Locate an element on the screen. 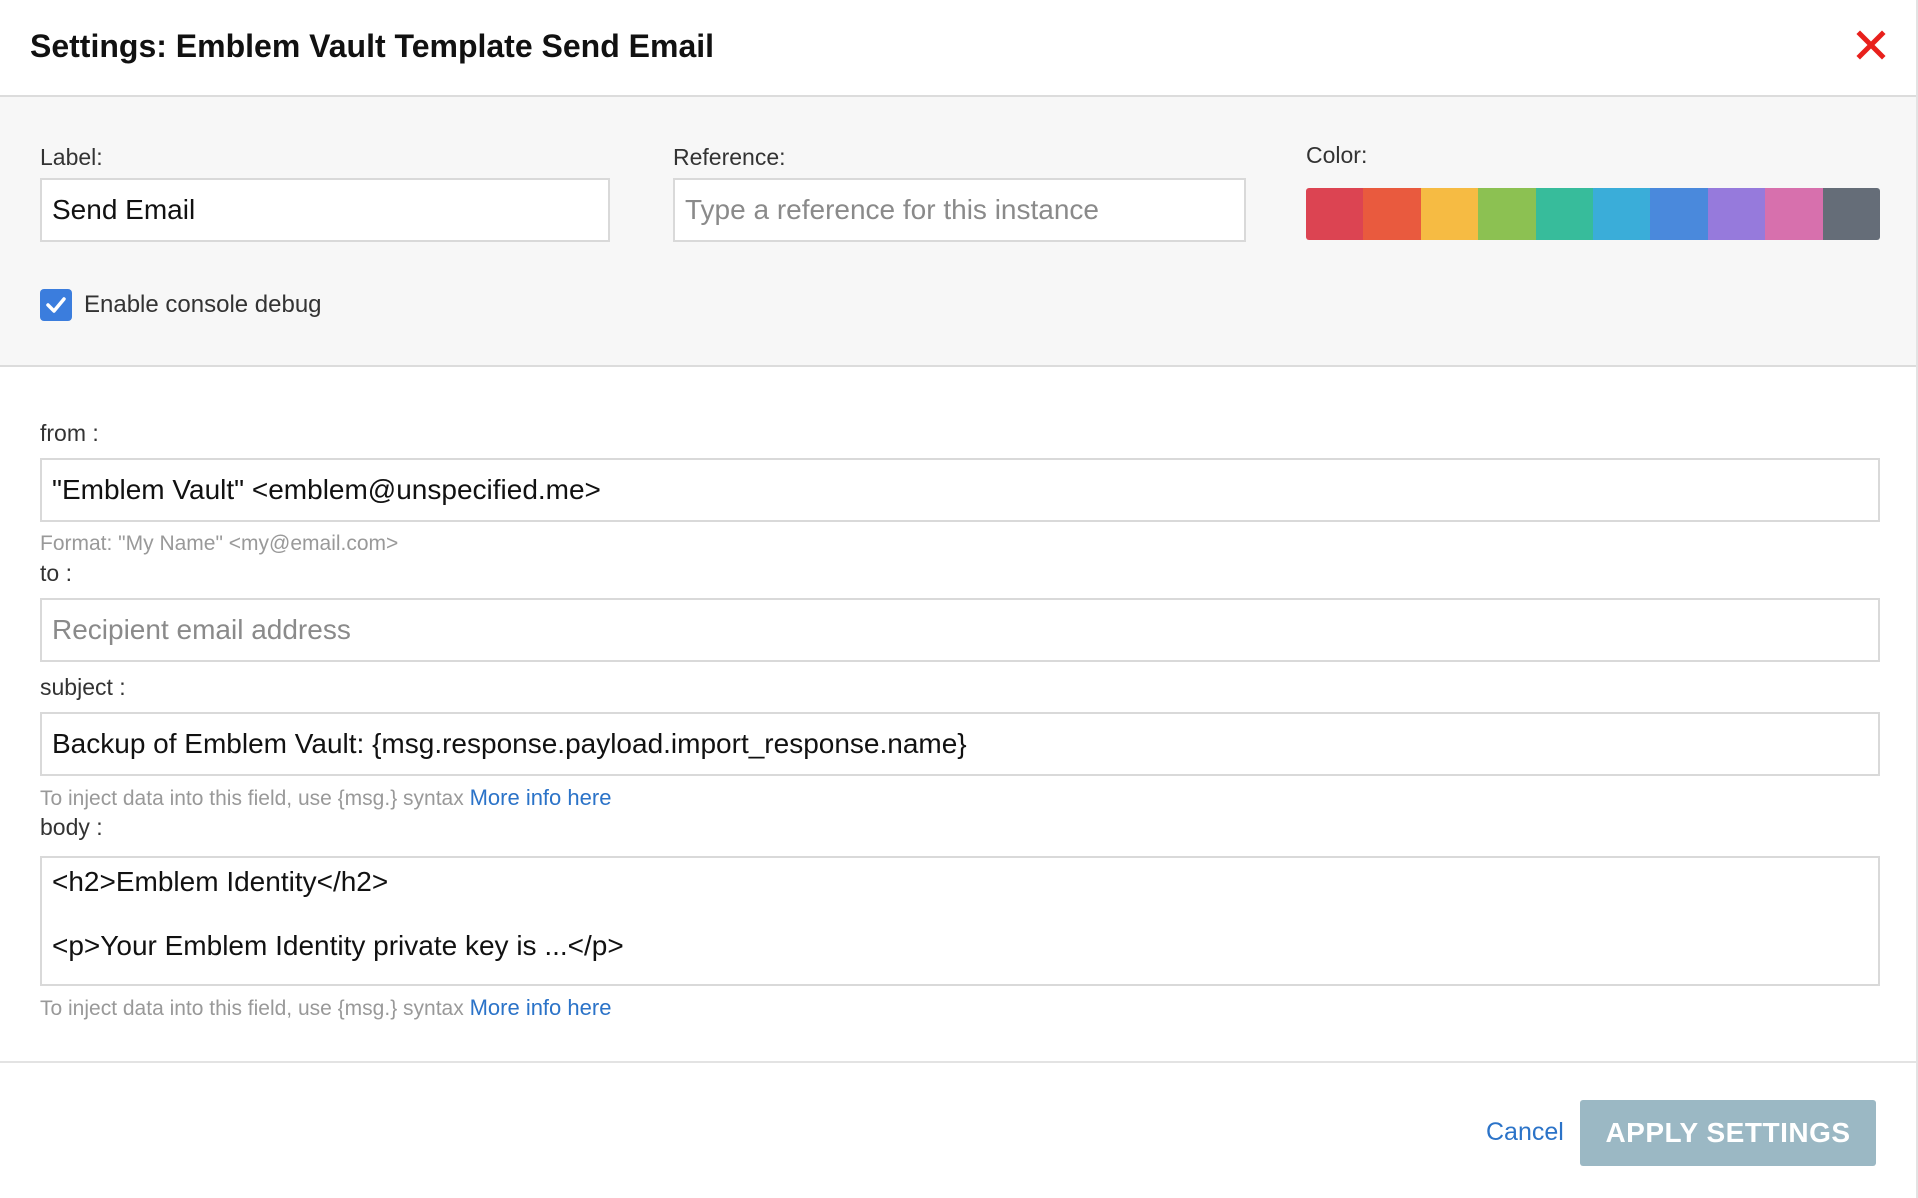  body-line is located at coordinates (960, 914).